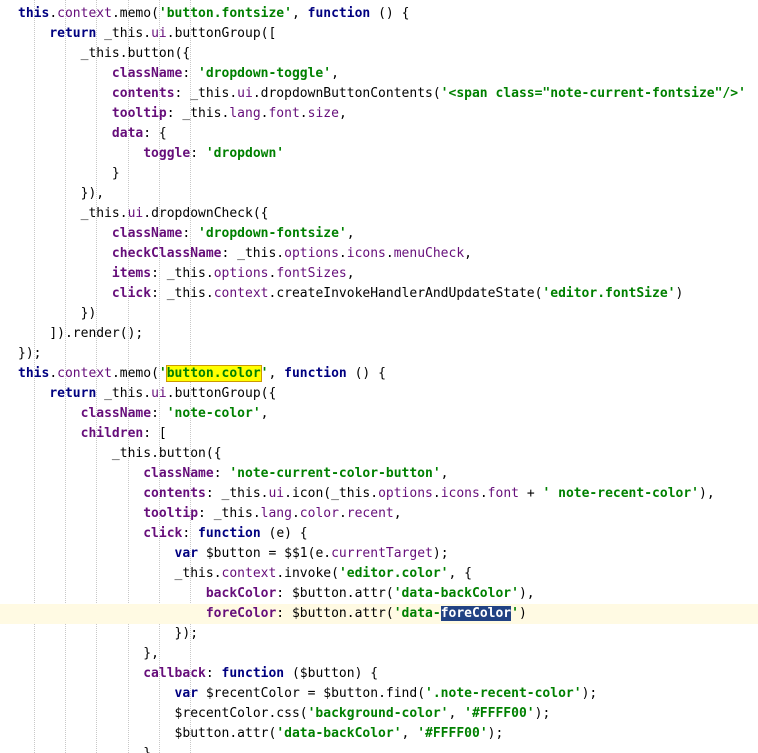  What do you see at coordinates (379, 34) in the screenshot?
I see `code-line: return _this.ui.buttonGroup([` at bounding box center [379, 34].